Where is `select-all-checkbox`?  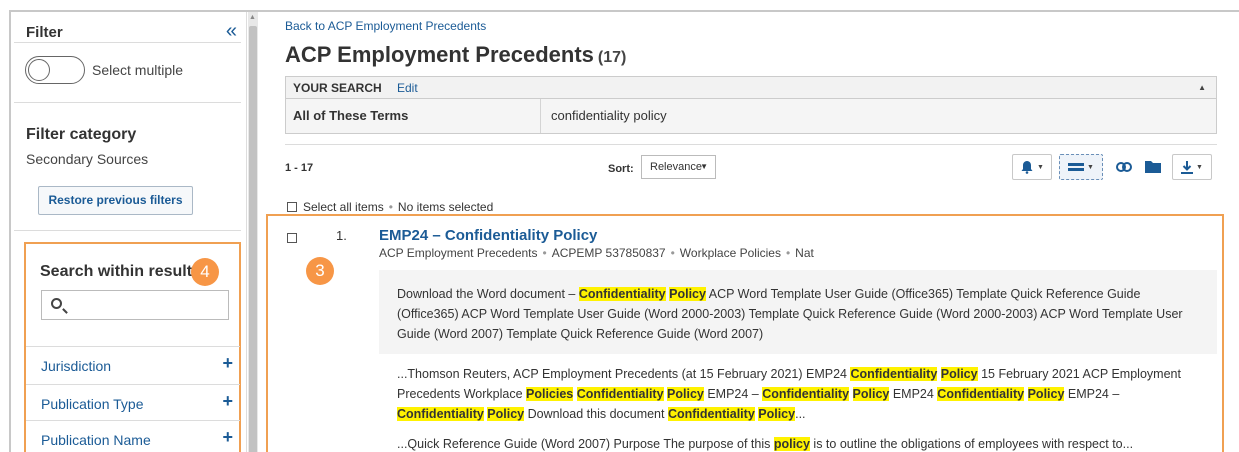 select-all-checkbox is located at coordinates (292, 207).